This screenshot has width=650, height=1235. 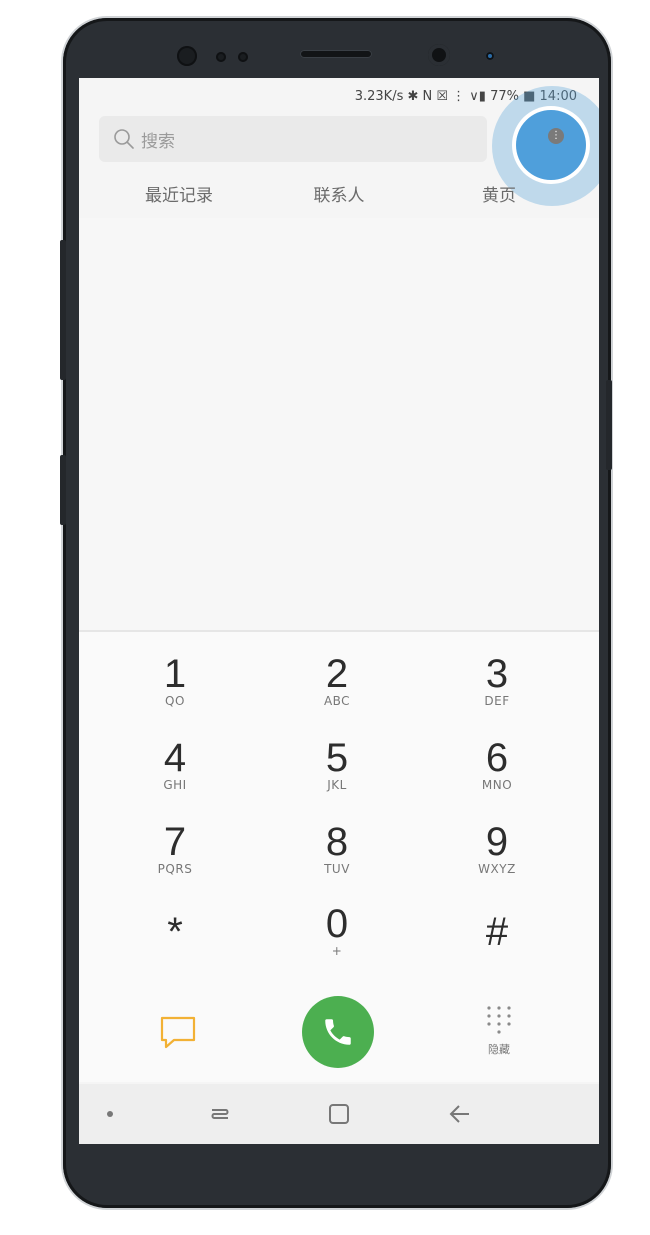 What do you see at coordinates (337, 701) in the screenshot?
I see `key-letters: ABC` at bounding box center [337, 701].